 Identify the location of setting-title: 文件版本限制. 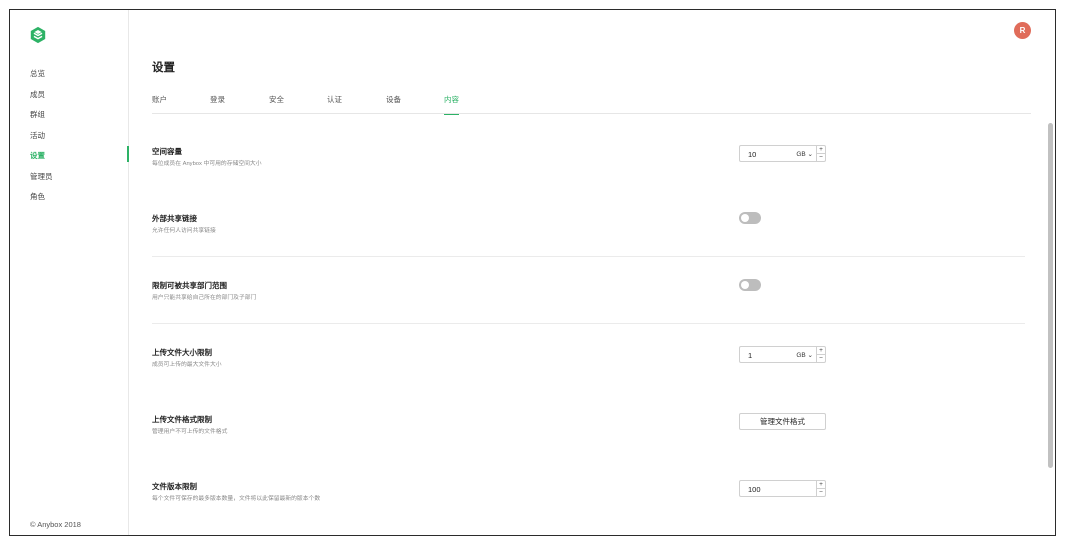
(174, 486).